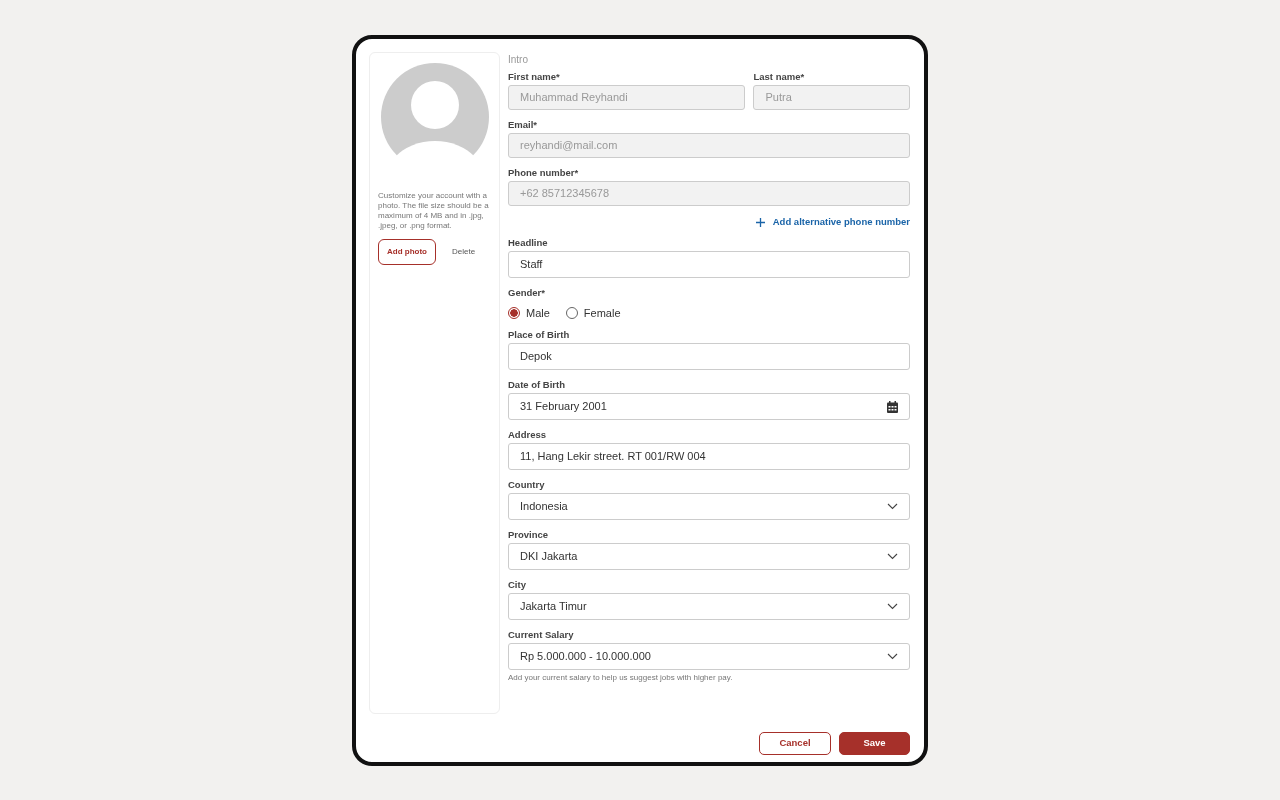 This screenshot has width=1280, height=800. Describe the element at coordinates (709, 556) in the screenshot. I see `dropdown-field: DKI Jakarta` at that location.